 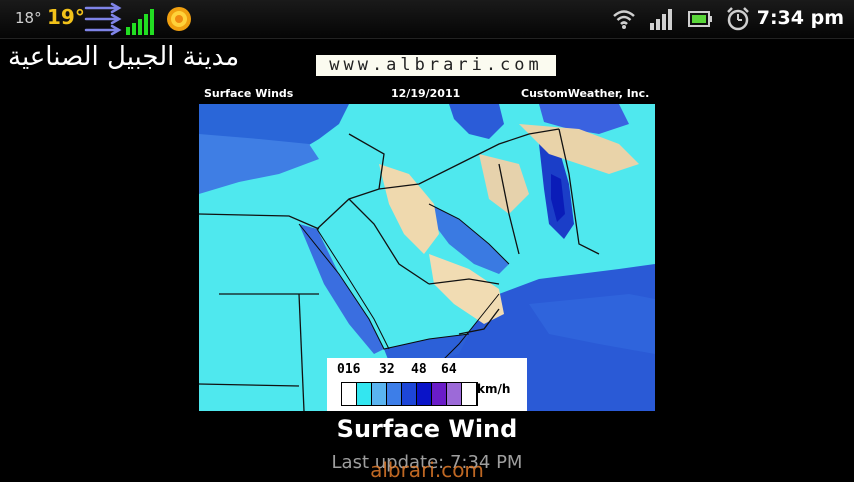 I want to click on legend-tick: 64, so click(x=449, y=369).